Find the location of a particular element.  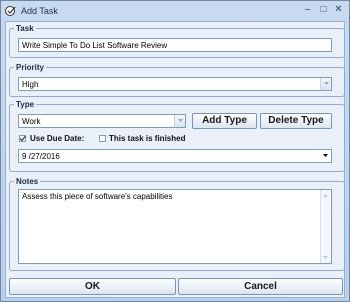

ok-button: OK is located at coordinates (92, 286).